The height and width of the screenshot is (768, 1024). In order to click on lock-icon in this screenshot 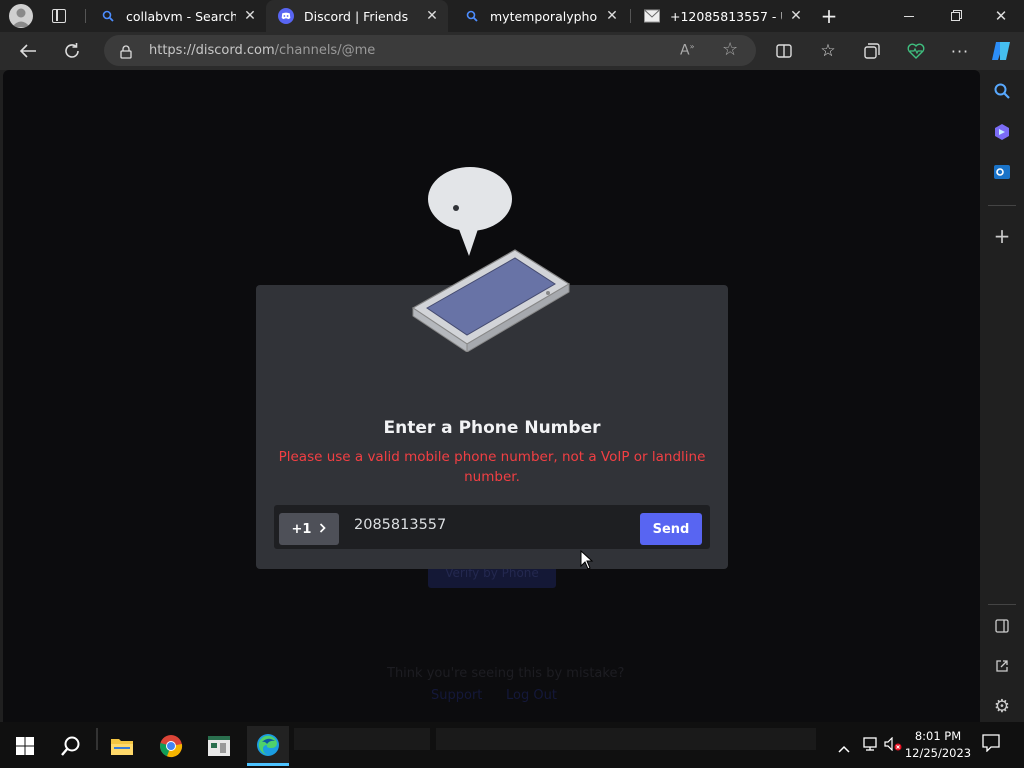, I will do `click(126, 53)`.